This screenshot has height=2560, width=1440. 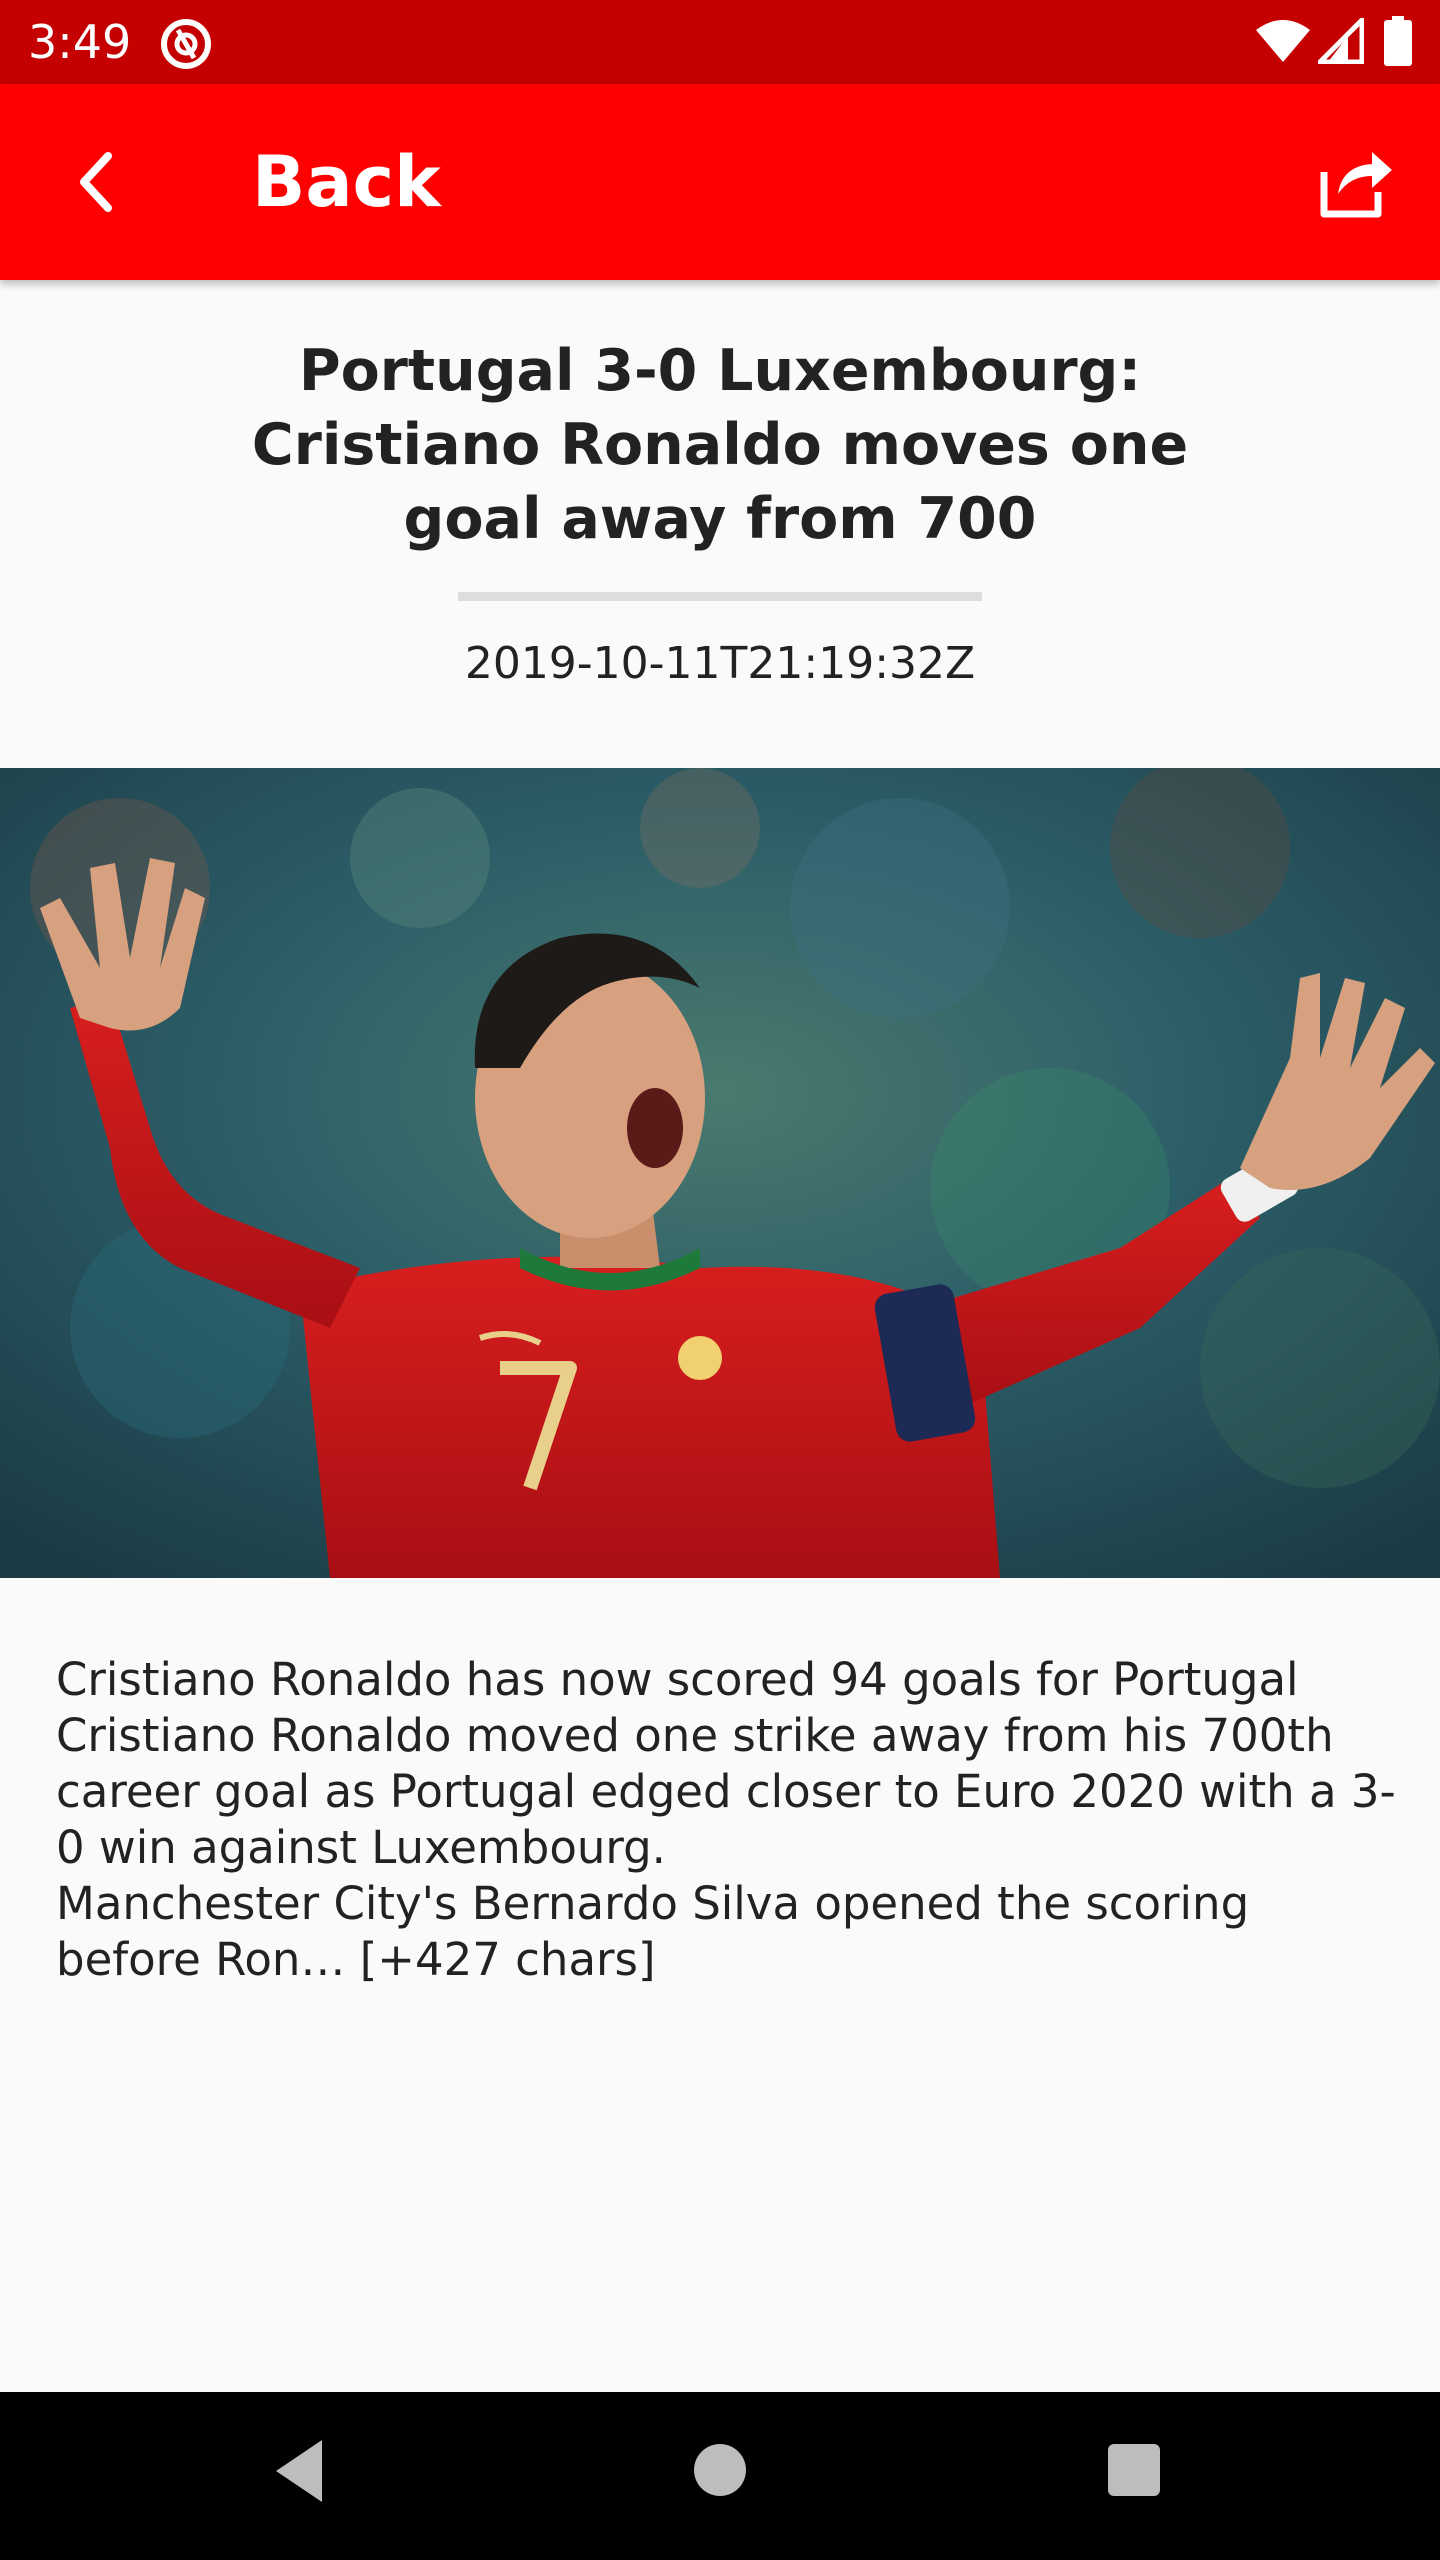 I want to click on system-nav-bar, so click(x=720, y=2476).